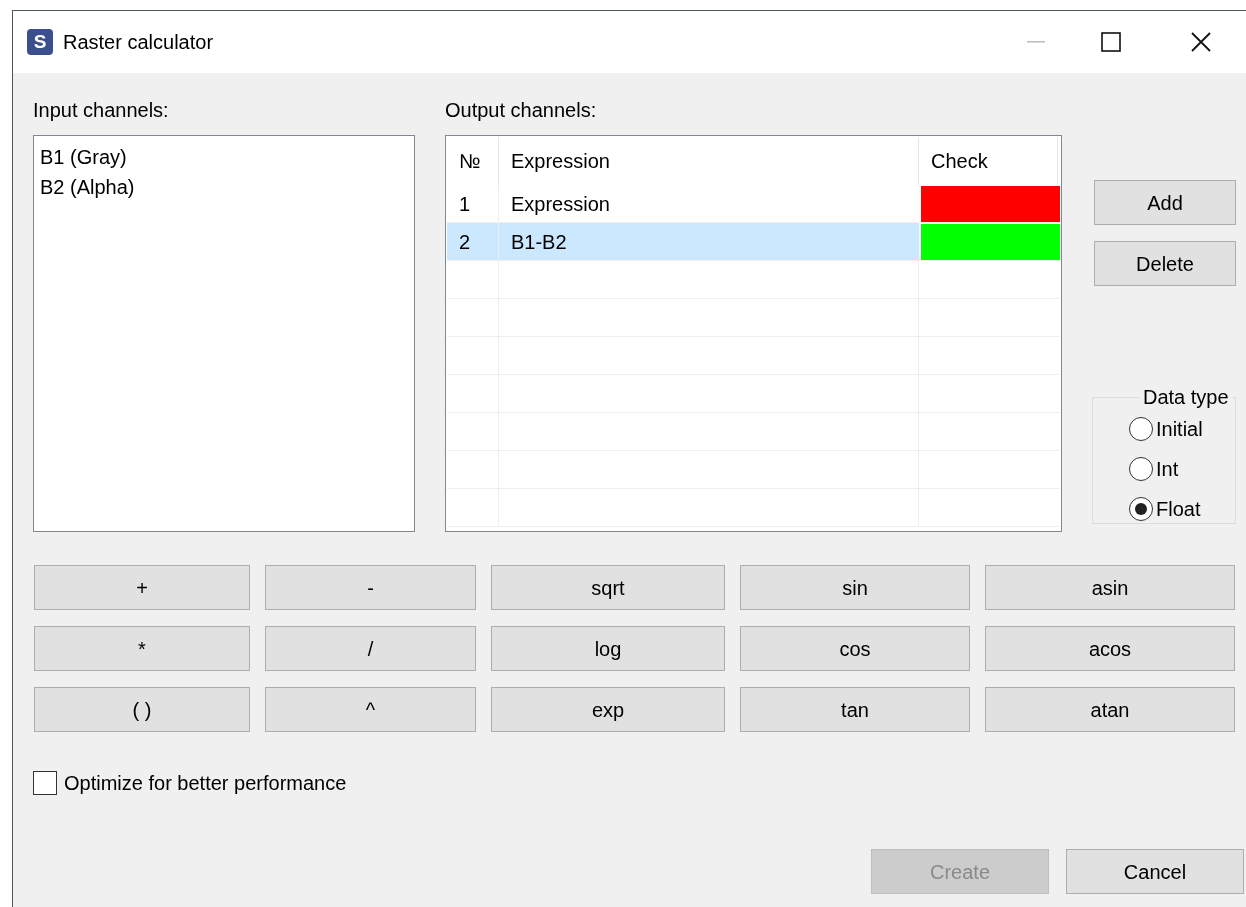 This screenshot has width=1246, height=907. What do you see at coordinates (1179, 429) in the screenshot?
I see `radio-label: Initial` at bounding box center [1179, 429].